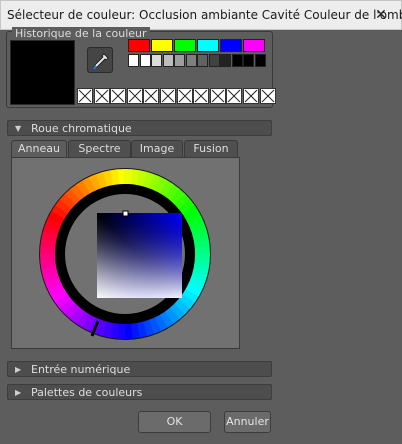  Describe the element at coordinates (99, 148) in the screenshot. I see `tab-spectrum: Spectre` at that location.